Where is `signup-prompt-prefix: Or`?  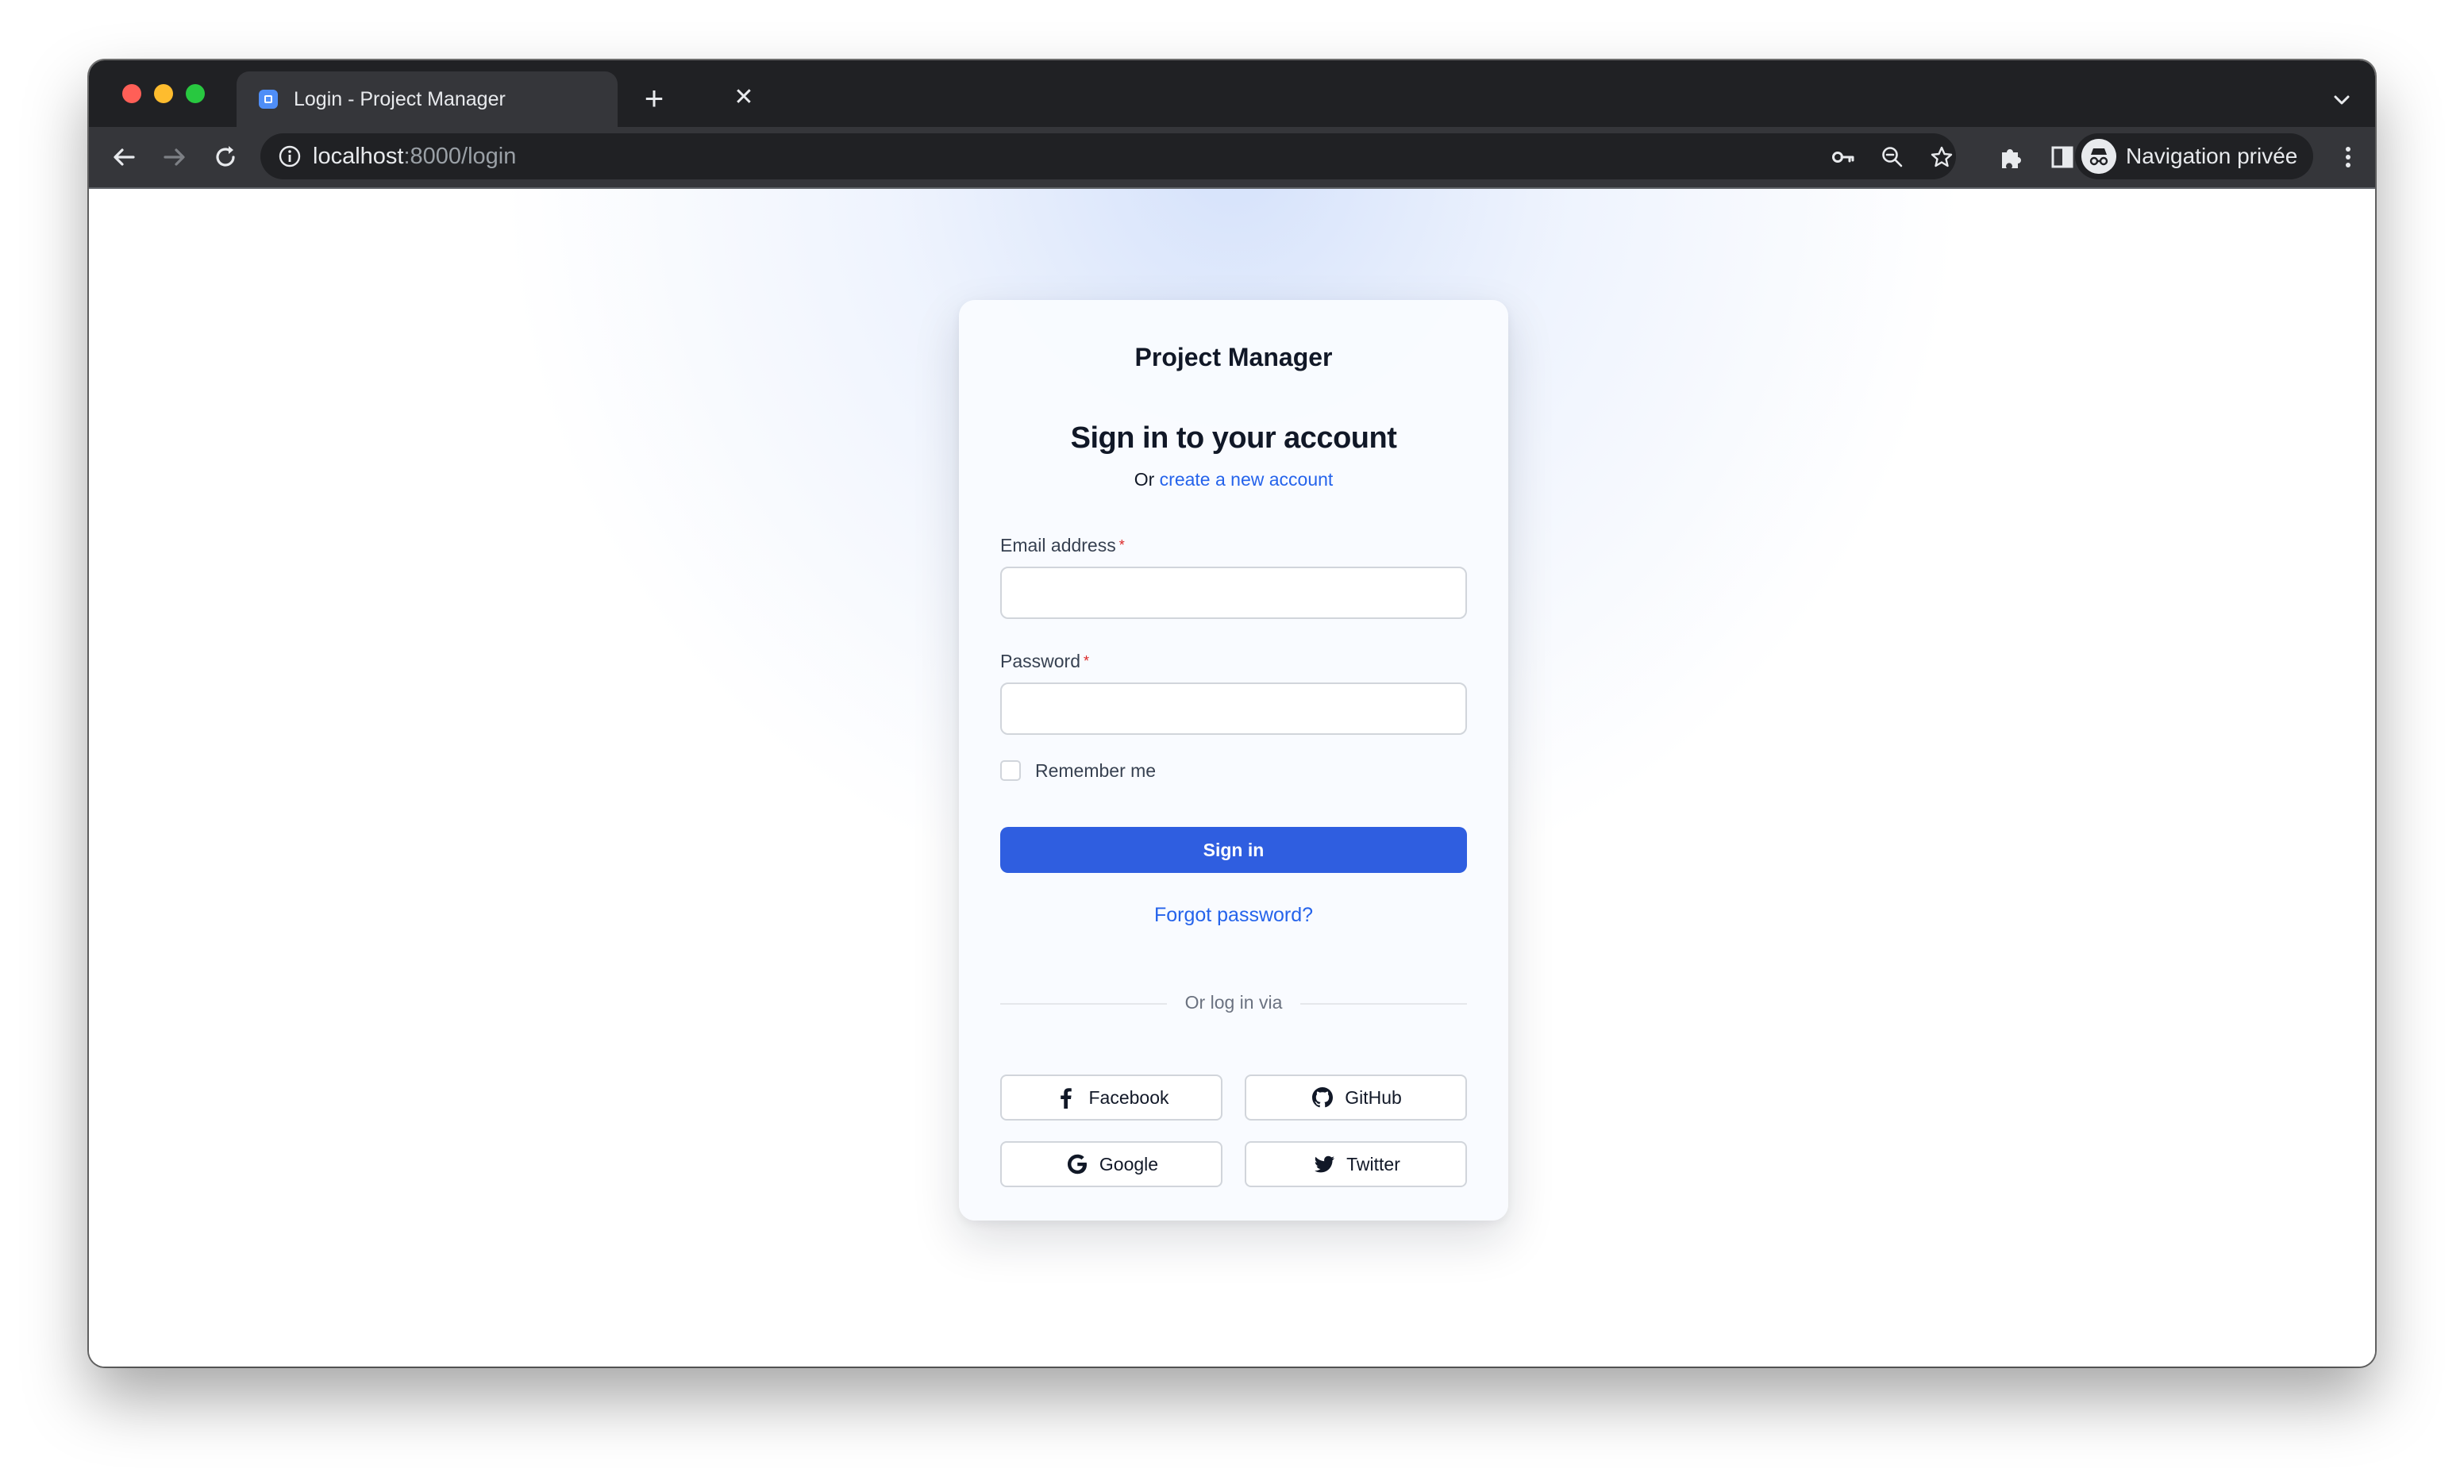 signup-prompt-prefix: Or is located at coordinates (1144, 479).